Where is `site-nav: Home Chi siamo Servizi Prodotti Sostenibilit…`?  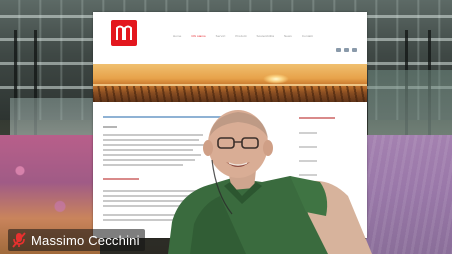
site-nav: Home Chi siamo Servizi Prodotti Sostenibilit… is located at coordinates (243, 36).